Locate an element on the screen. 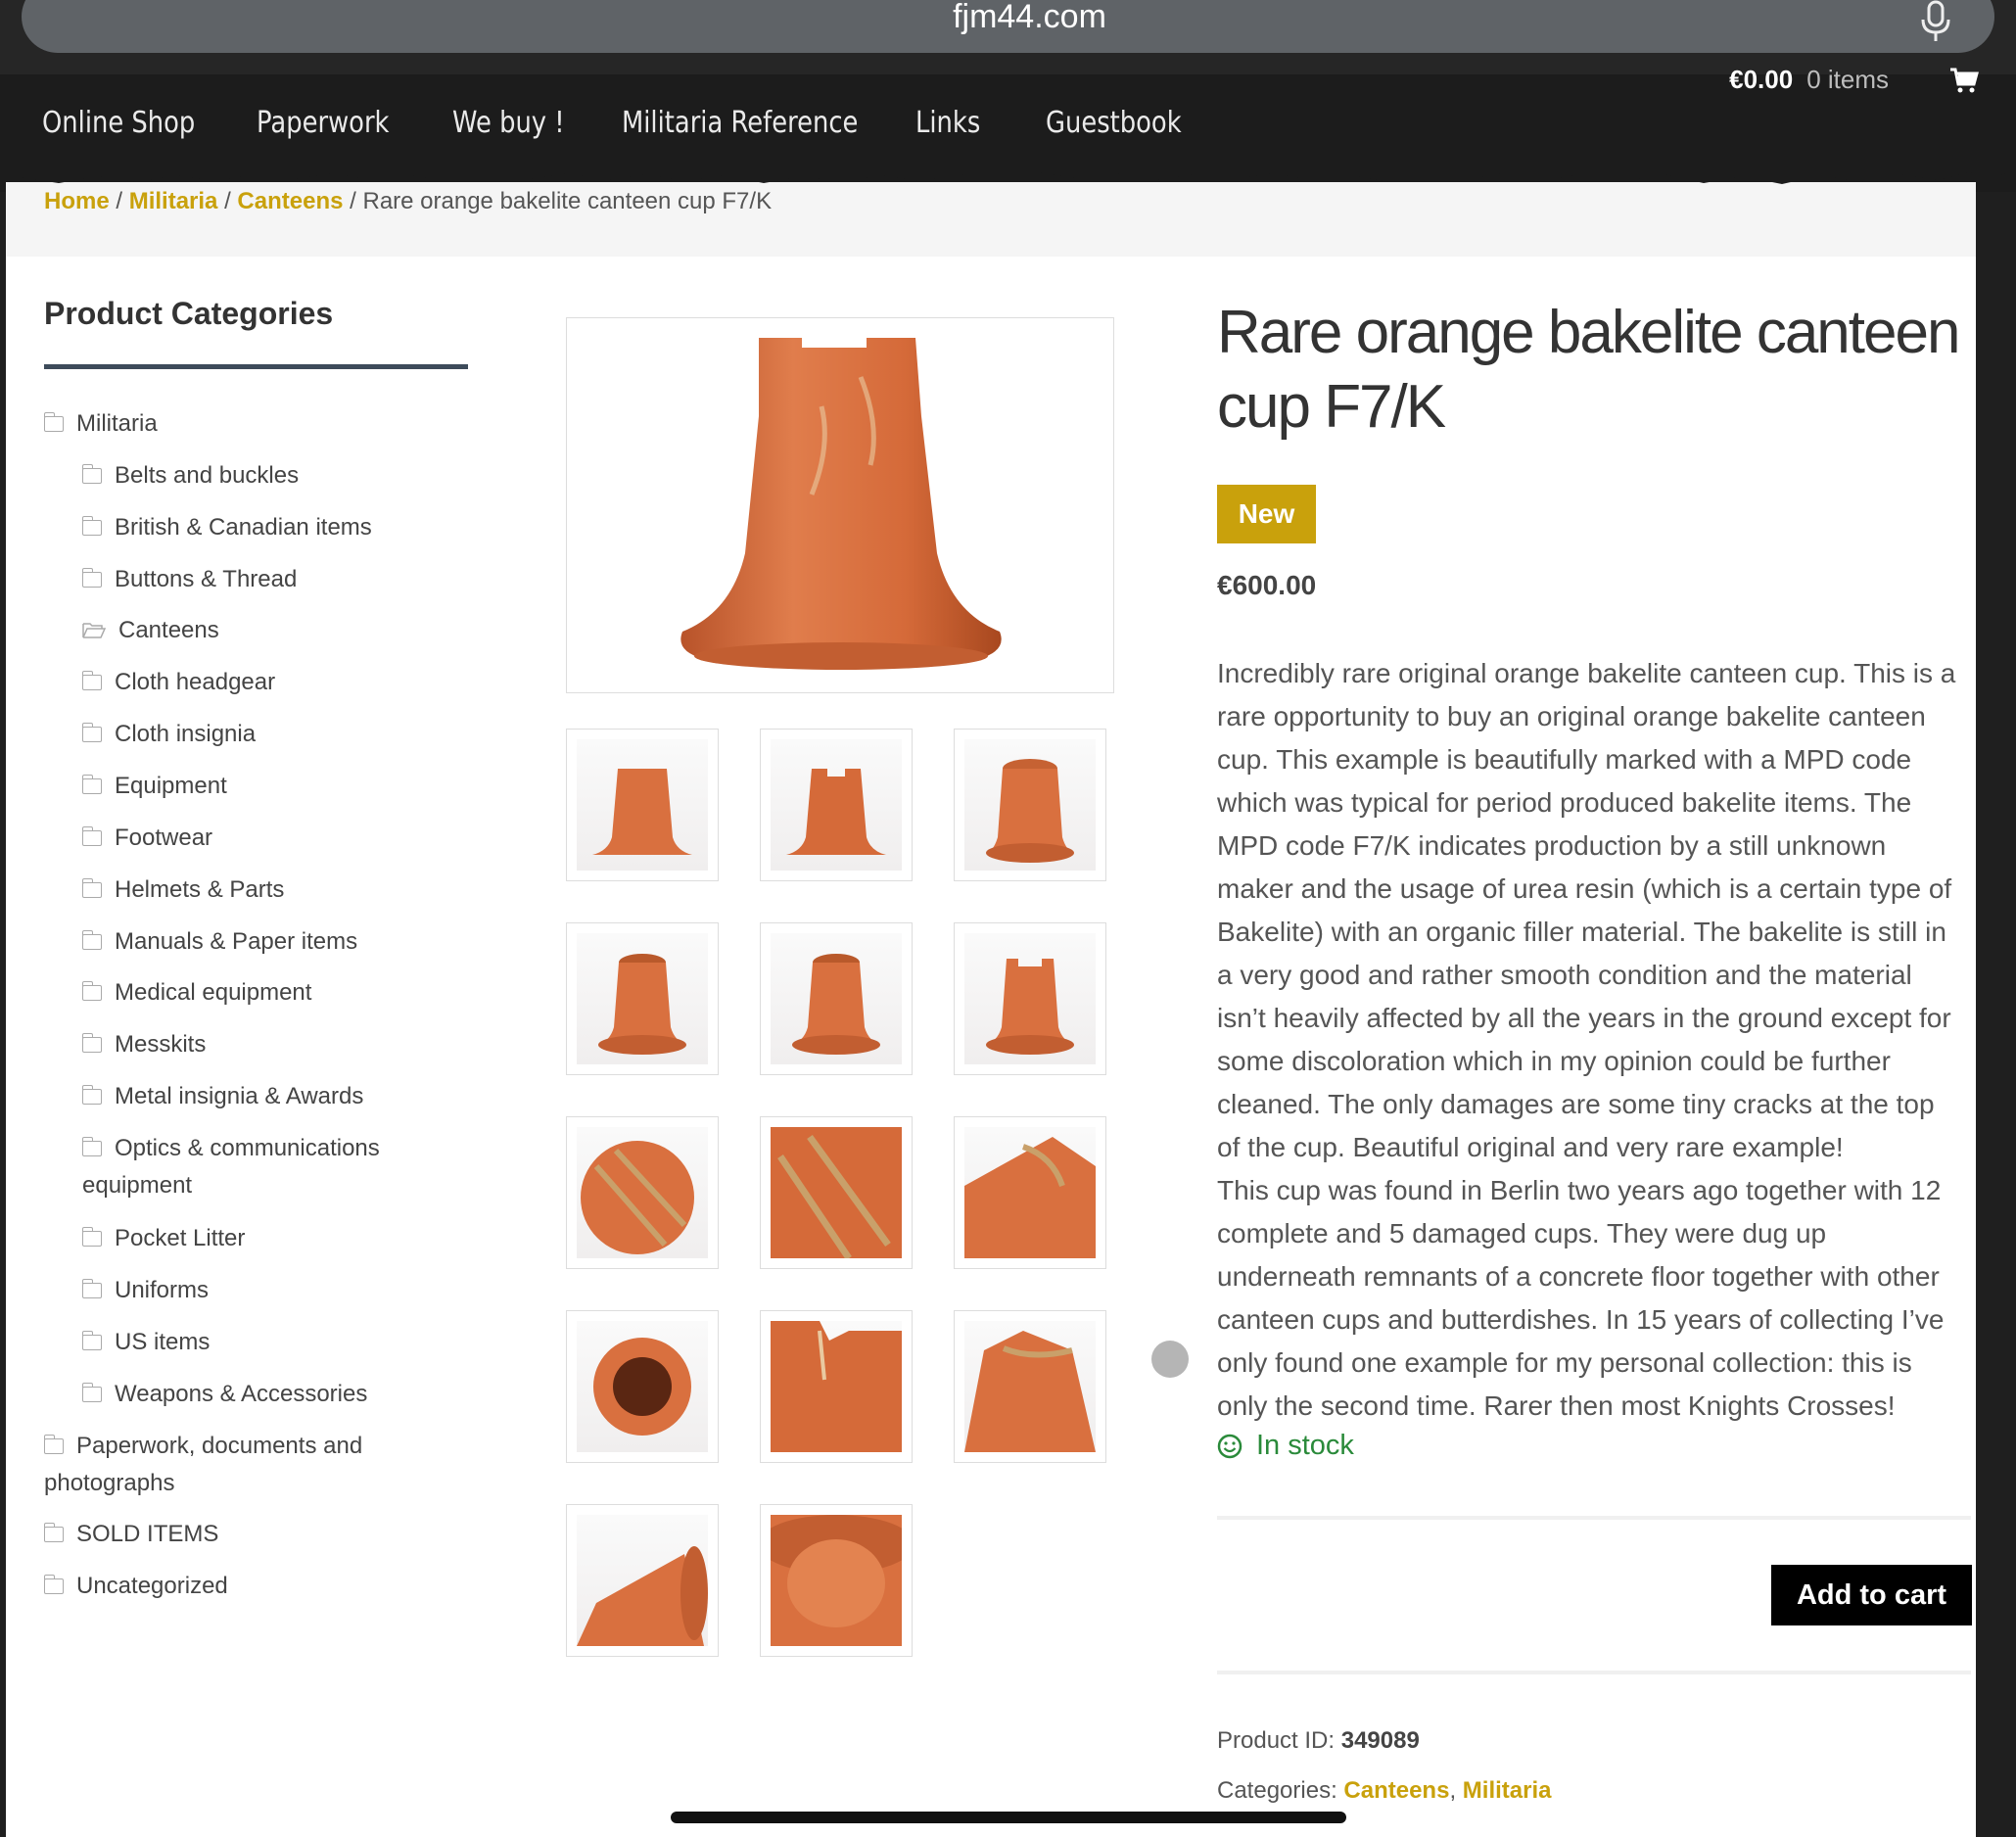  breadcrumb-canteens: Canteens is located at coordinates (290, 201).